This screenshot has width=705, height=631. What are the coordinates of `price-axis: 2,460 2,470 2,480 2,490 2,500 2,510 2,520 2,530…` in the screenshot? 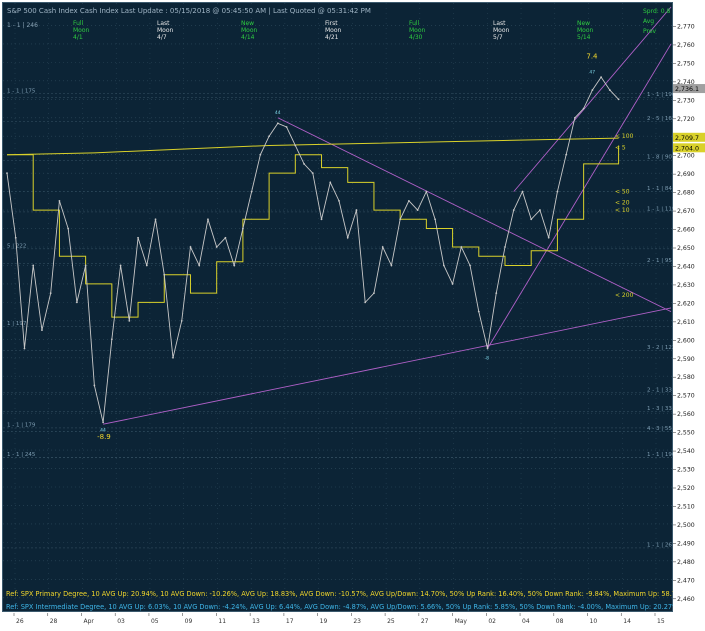 It's located at (689, 307).